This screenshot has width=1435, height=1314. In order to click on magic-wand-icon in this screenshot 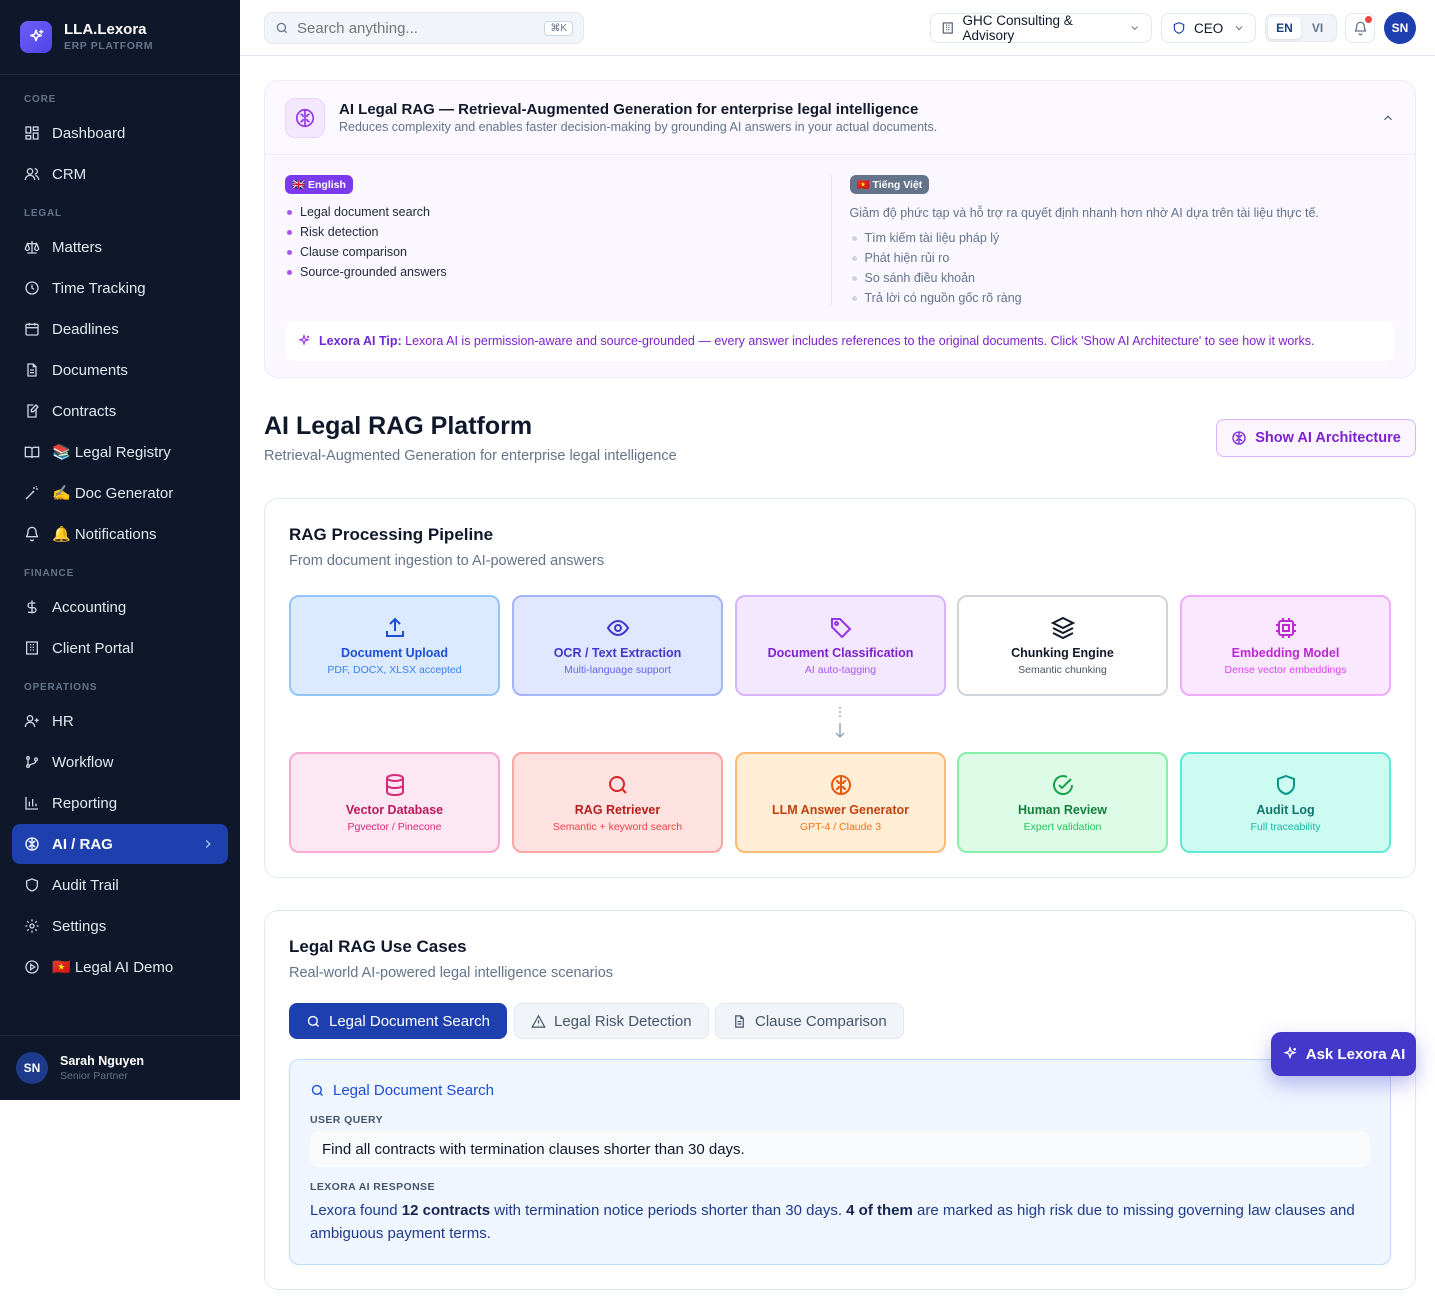, I will do `click(31, 492)`.